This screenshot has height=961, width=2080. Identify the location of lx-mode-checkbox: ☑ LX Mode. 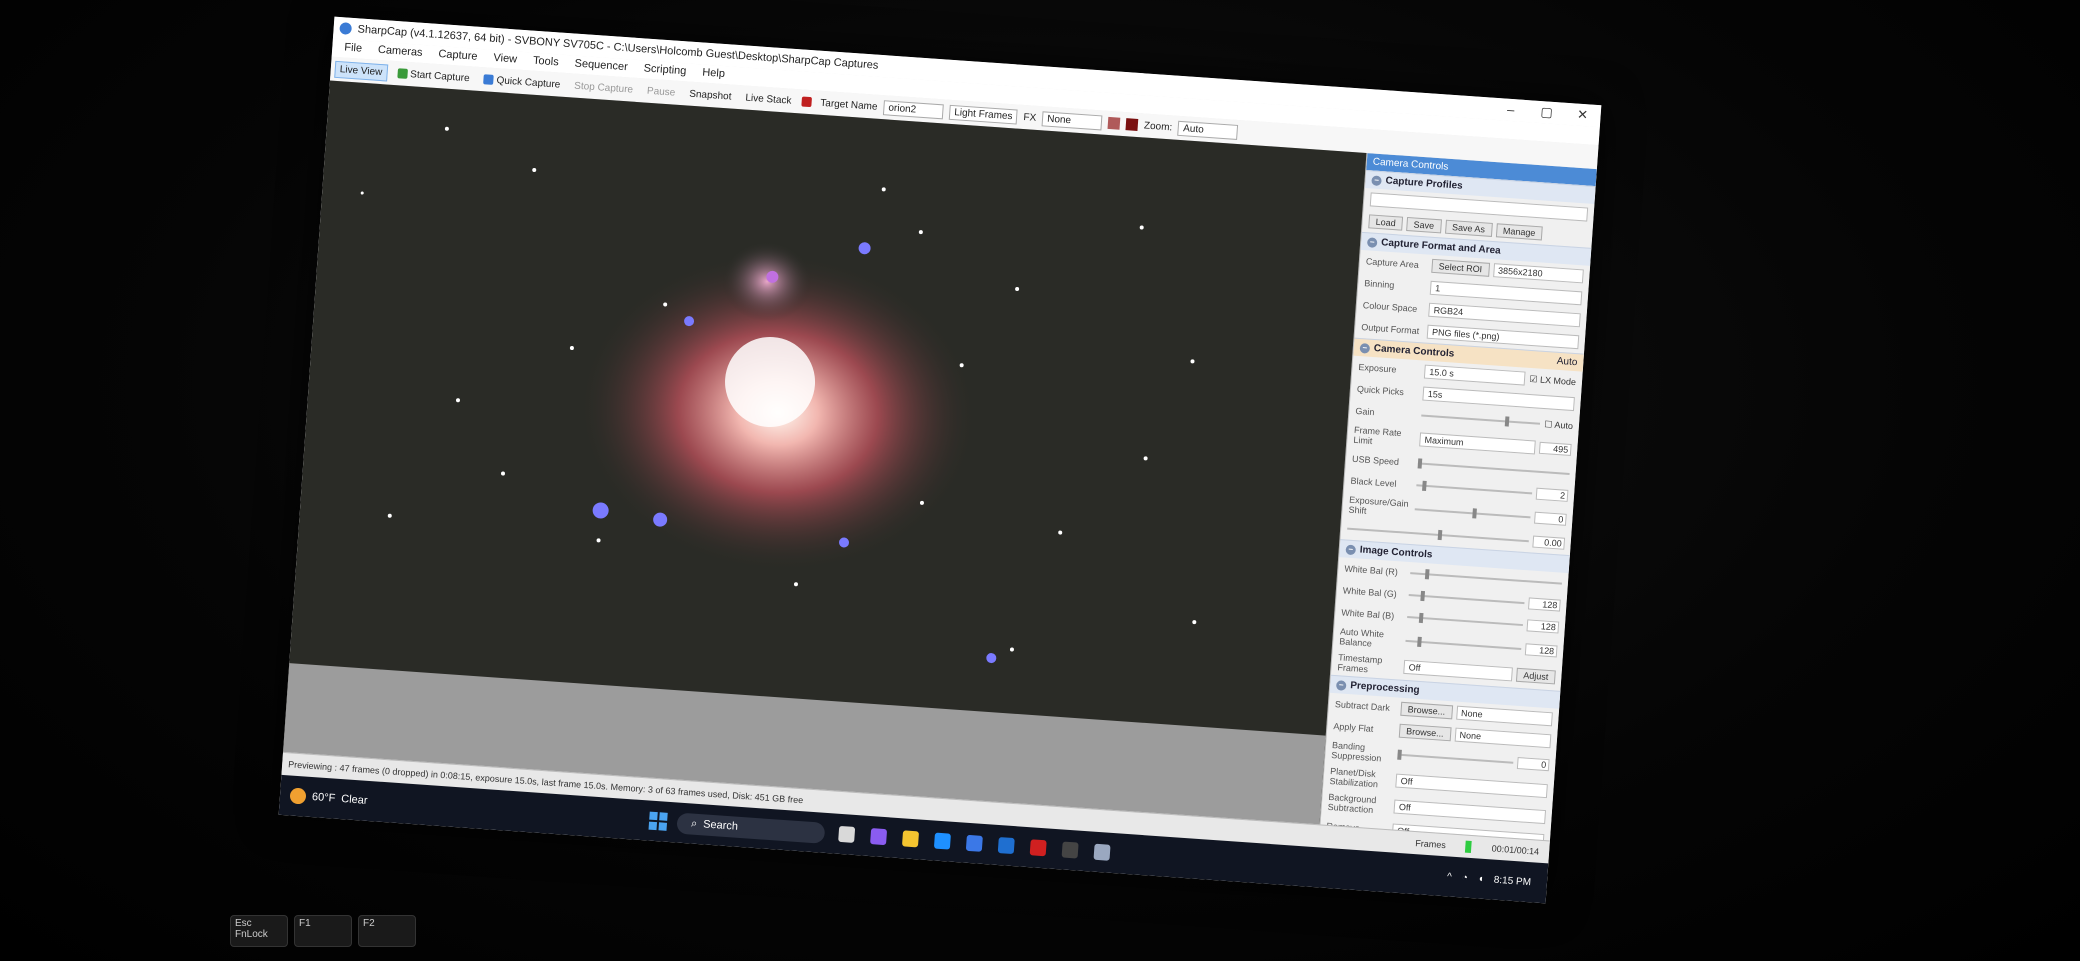
(1552, 380).